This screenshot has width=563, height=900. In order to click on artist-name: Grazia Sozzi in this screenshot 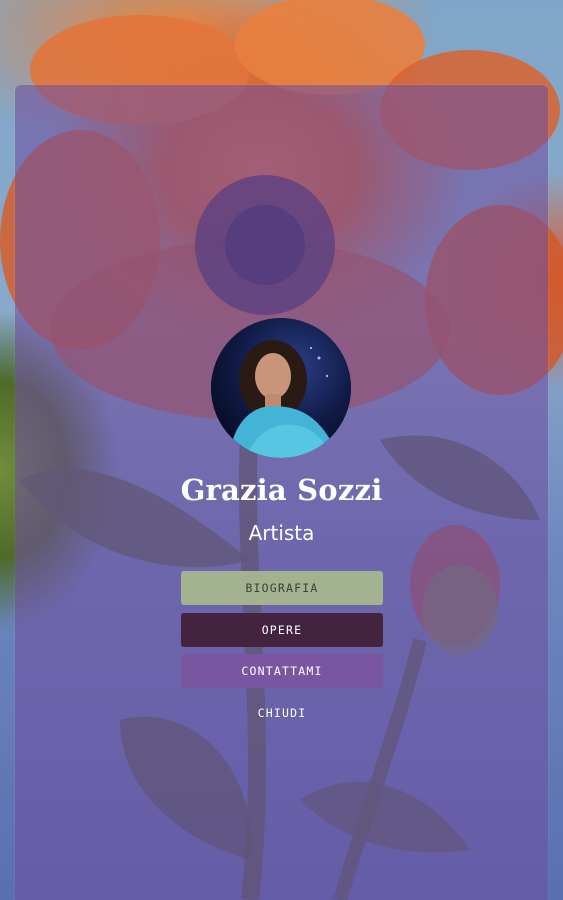, I will do `click(281, 490)`.